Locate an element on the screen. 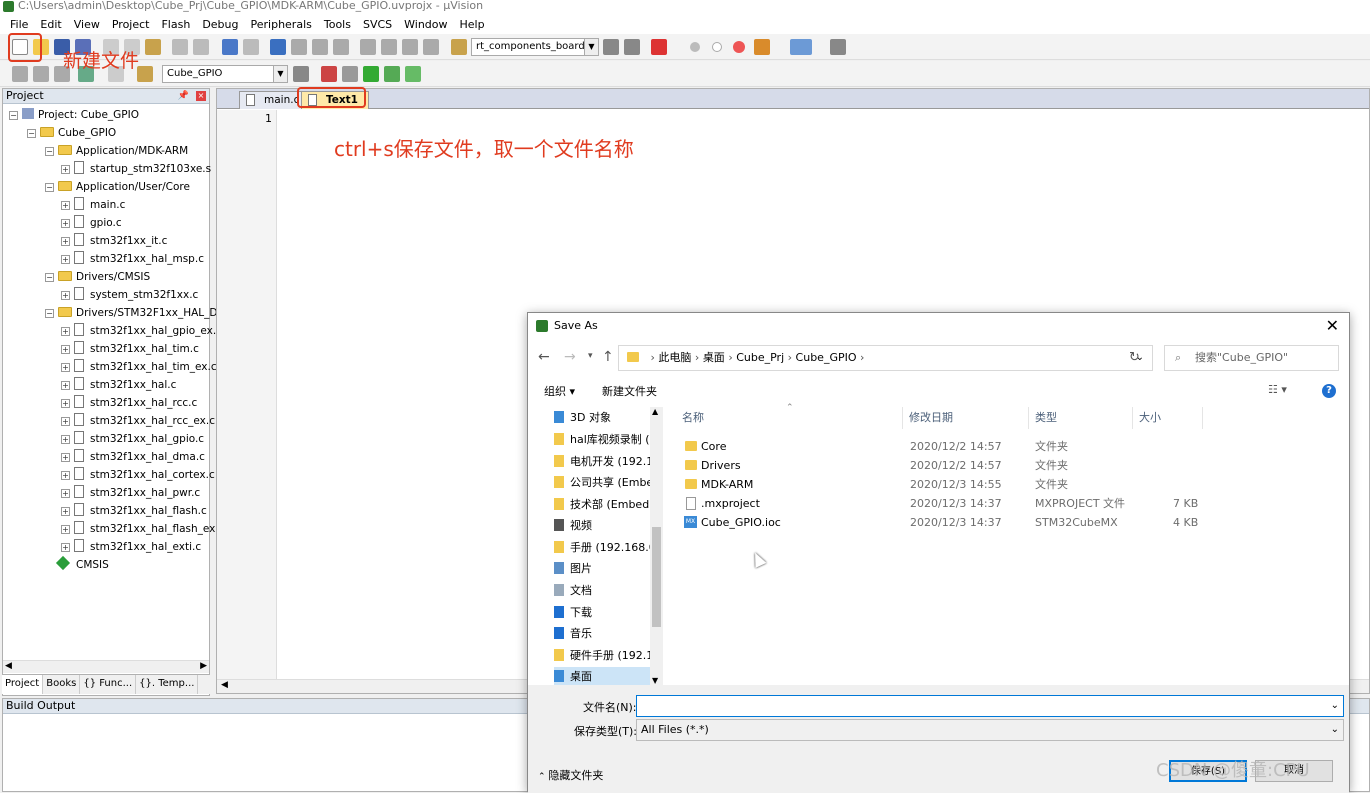 The image size is (1370, 793). nav-vertical-scrollbar: ▲ ▼ is located at coordinates (656, 546).